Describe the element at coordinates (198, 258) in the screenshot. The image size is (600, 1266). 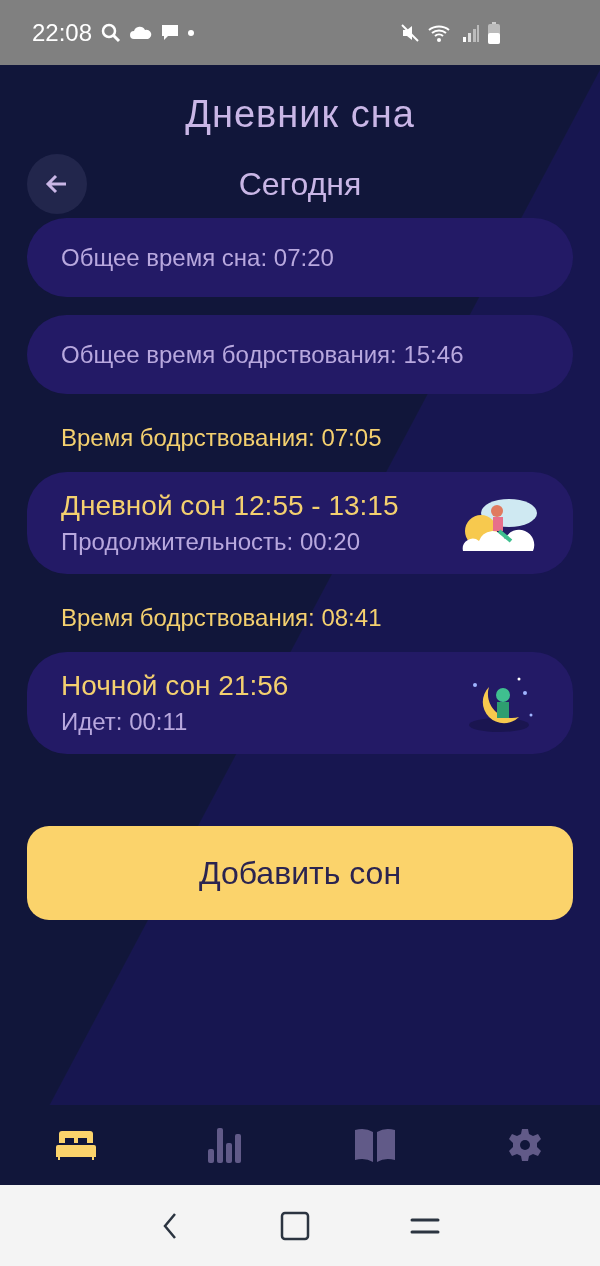
I see `summary-text: Общее время сна: 07:20` at that location.